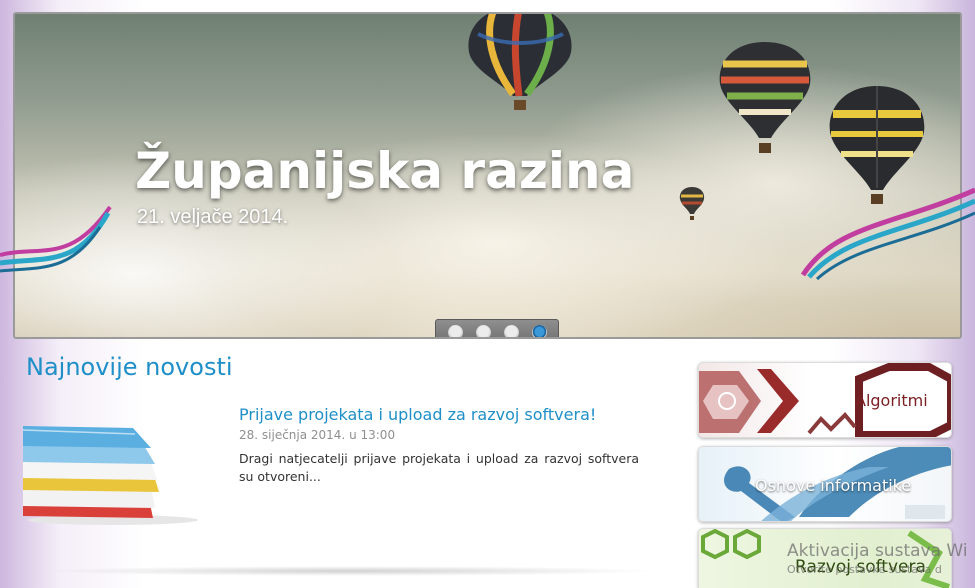 The image size is (975, 588). What do you see at coordinates (497, 328) in the screenshot?
I see `slider-pager` at bounding box center [497, 328].